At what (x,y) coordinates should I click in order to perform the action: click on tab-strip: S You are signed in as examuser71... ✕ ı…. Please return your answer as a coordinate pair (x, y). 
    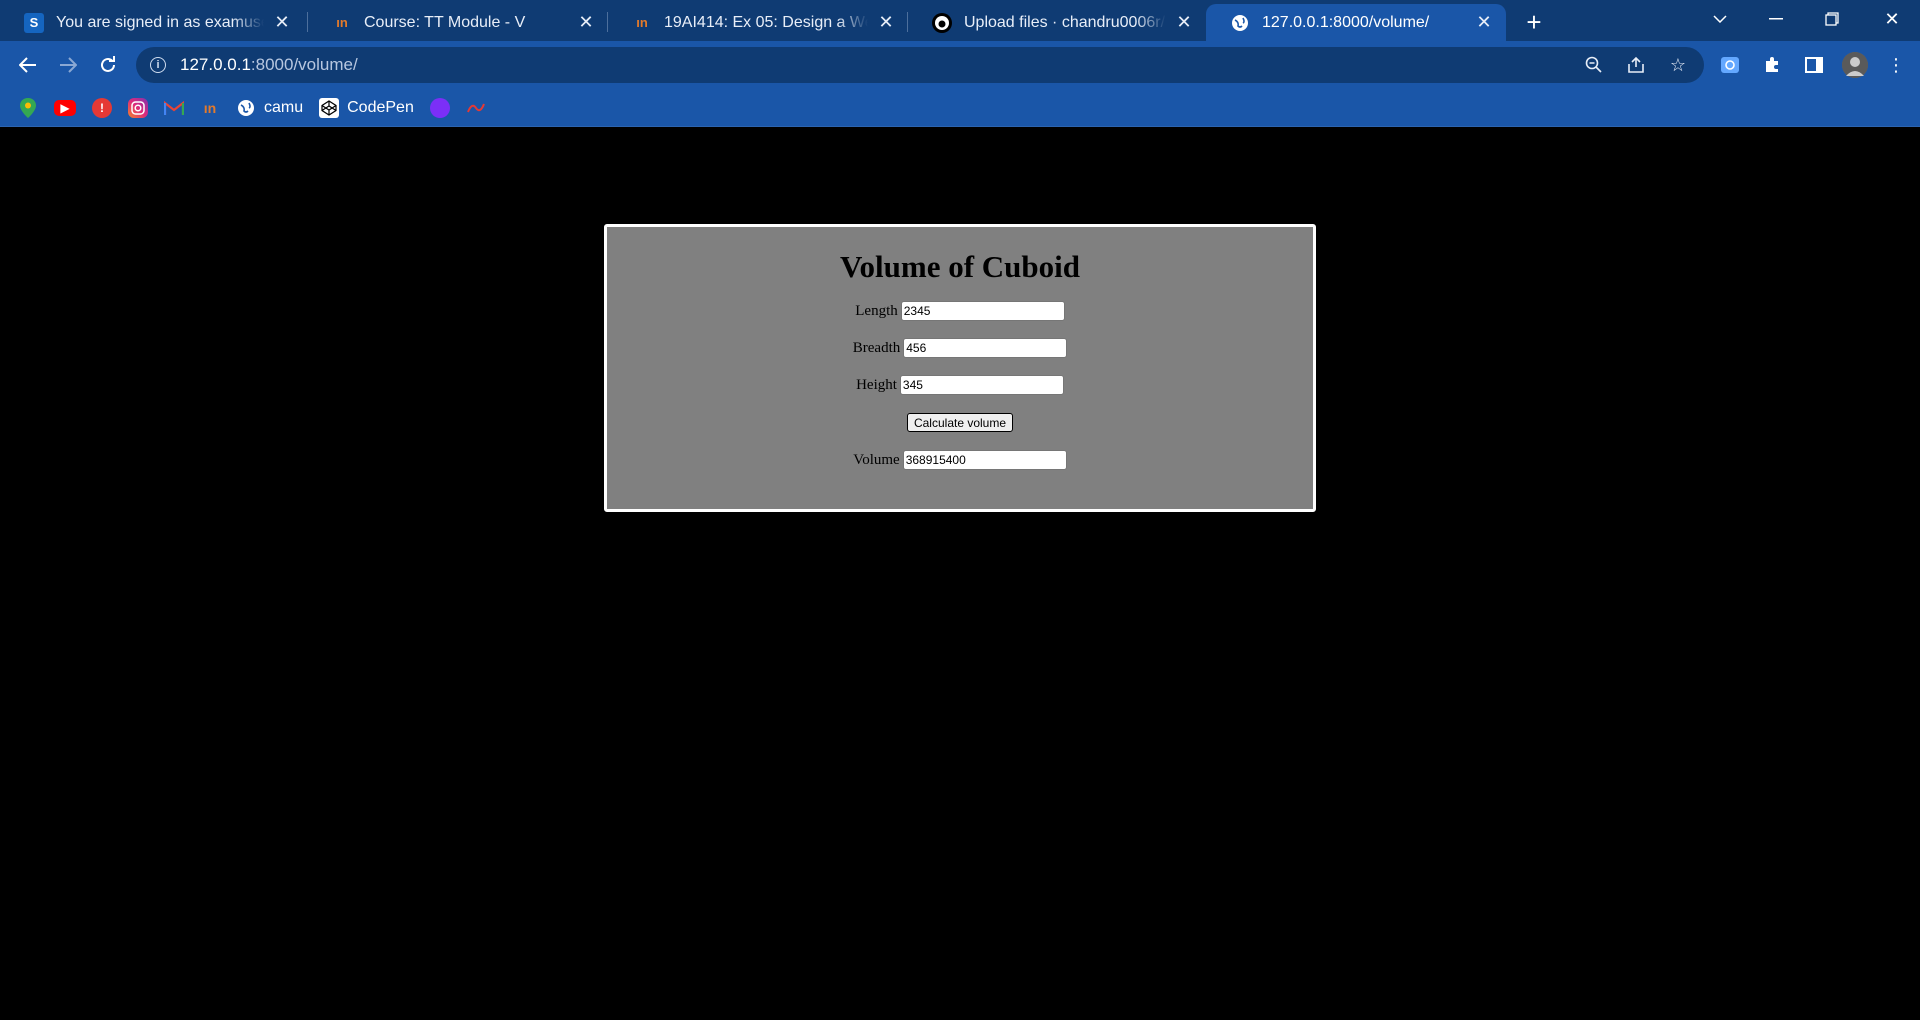
    Looking at the image, I should click on (960, 20).